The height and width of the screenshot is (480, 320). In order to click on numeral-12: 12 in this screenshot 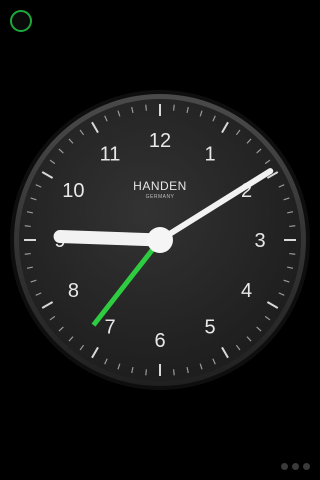, I will do `click(160, 141)`.